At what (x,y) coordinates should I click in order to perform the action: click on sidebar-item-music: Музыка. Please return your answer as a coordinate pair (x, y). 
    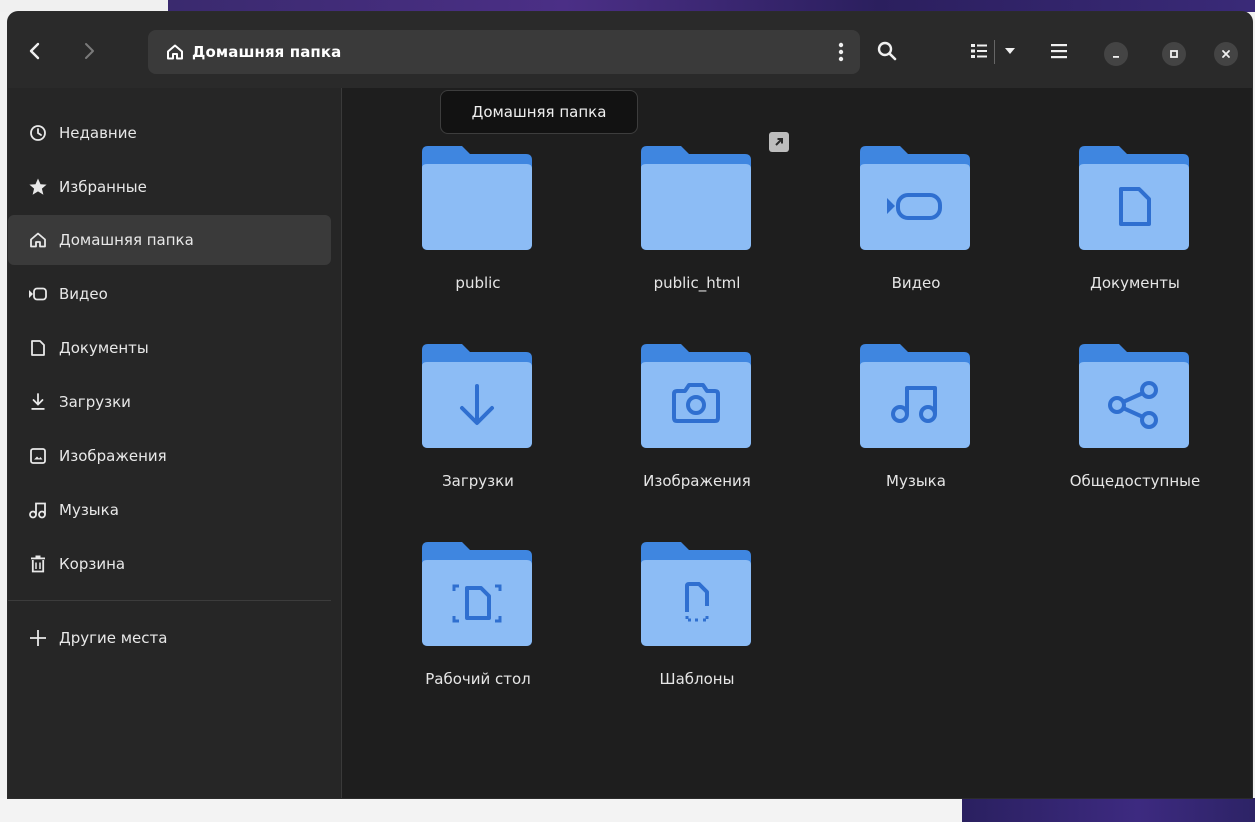
    Looking at the image, I should click on (169, 510).